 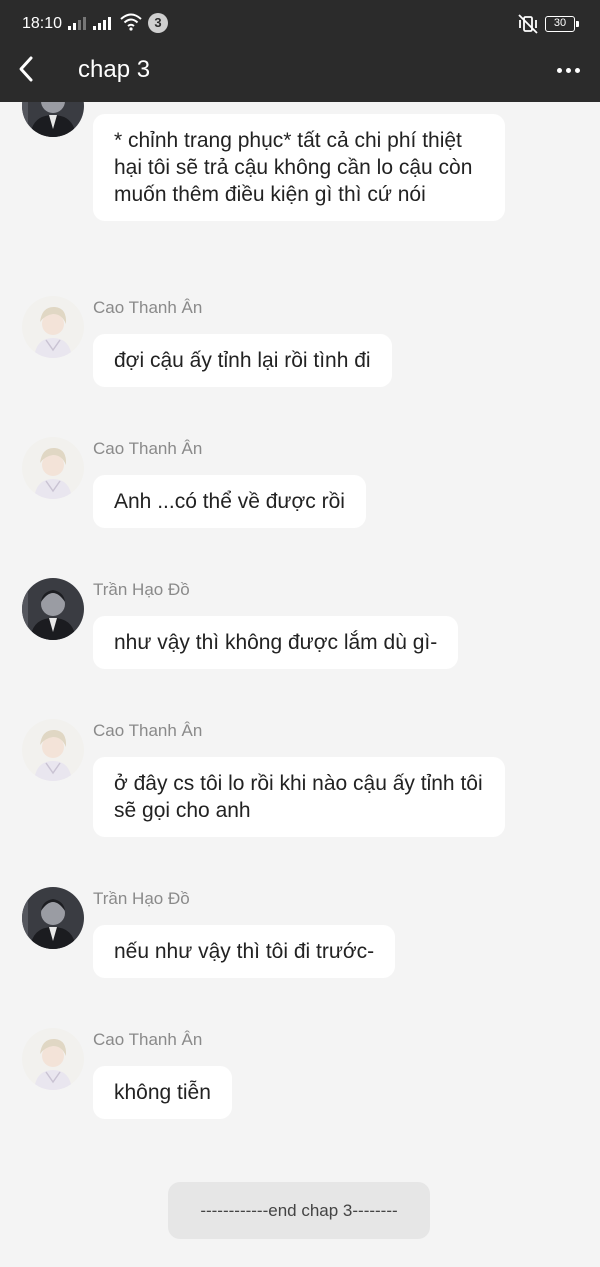 I want to click on signal-icon, so click(x=77, y=23).